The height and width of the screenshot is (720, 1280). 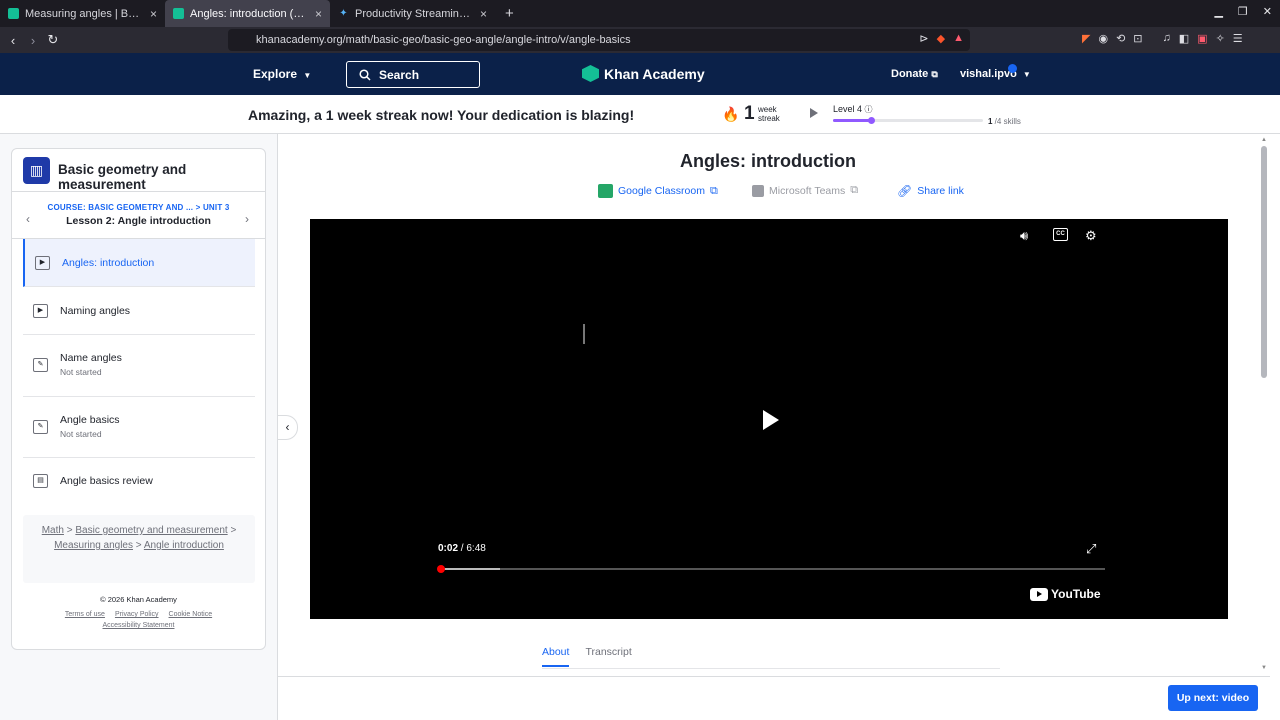 I want to click on collapse-sidebar-button: ‹, so click(x=288, y=427).